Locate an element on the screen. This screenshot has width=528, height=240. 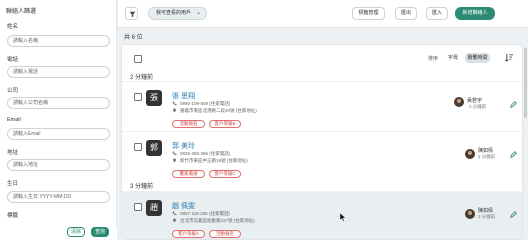
contact-address: 新竹市東區中正路18號 (住家地址) is located at coordinates (210, 161).